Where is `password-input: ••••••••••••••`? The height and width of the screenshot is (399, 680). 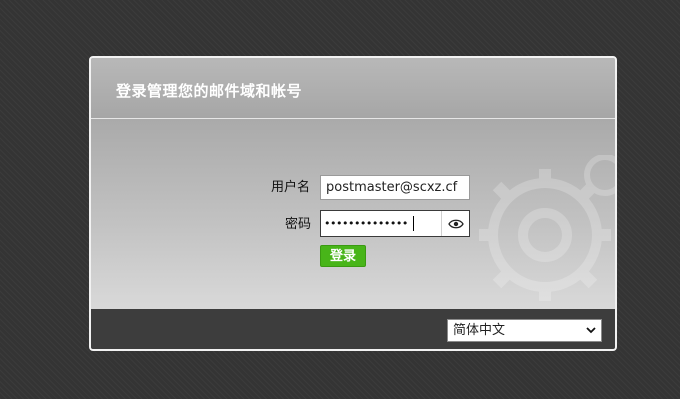
password-input: •••••••••••••• is located at coordinates (395, 223).